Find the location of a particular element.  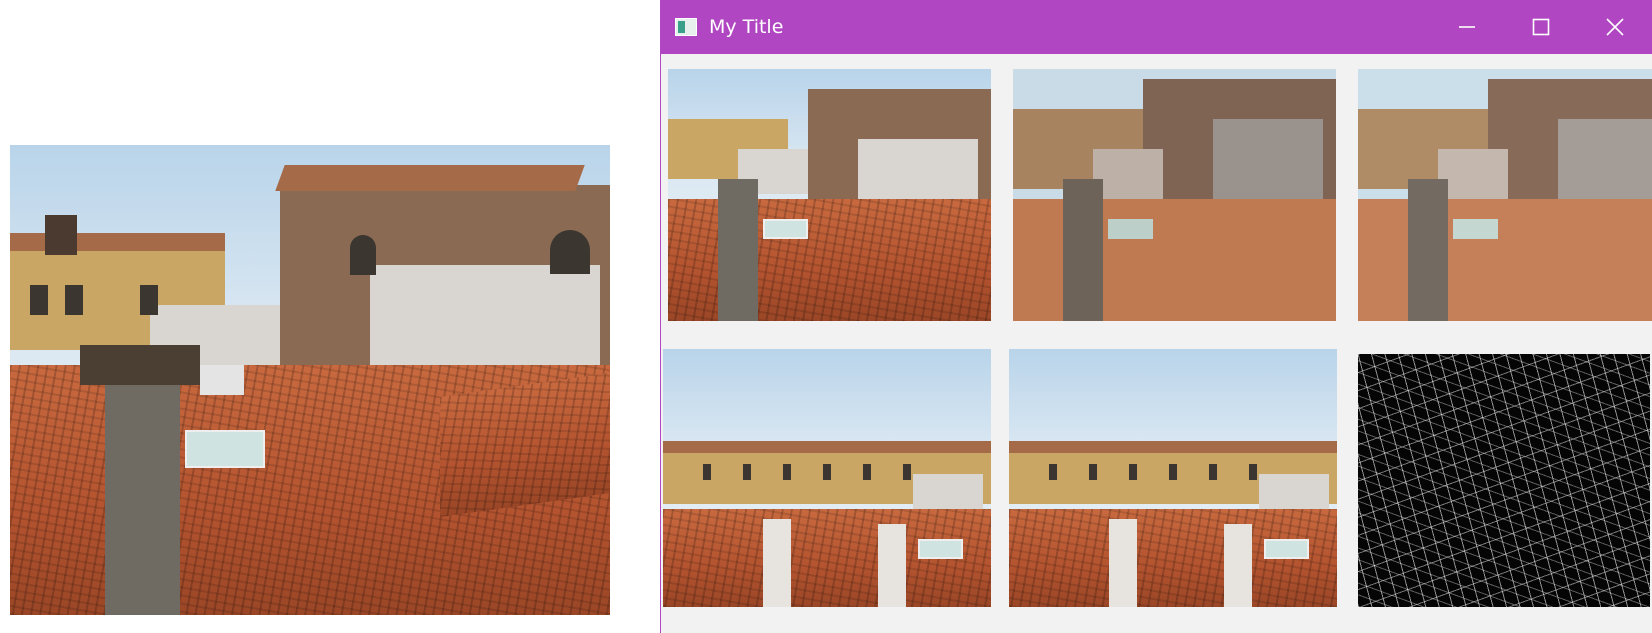

app-icon is located at coordinates (686, 27).